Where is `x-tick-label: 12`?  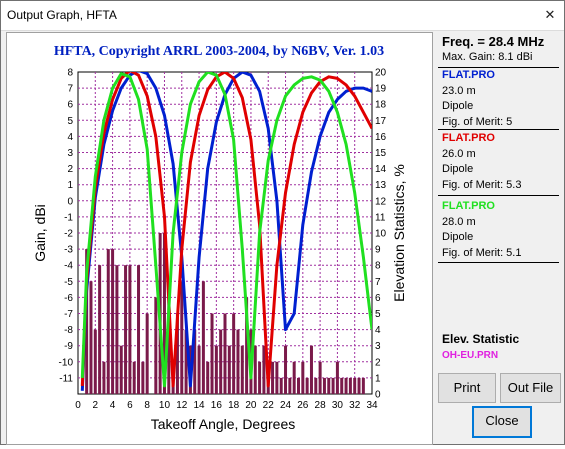 x-tick-label: 12 is located at coordinates (182, 405).